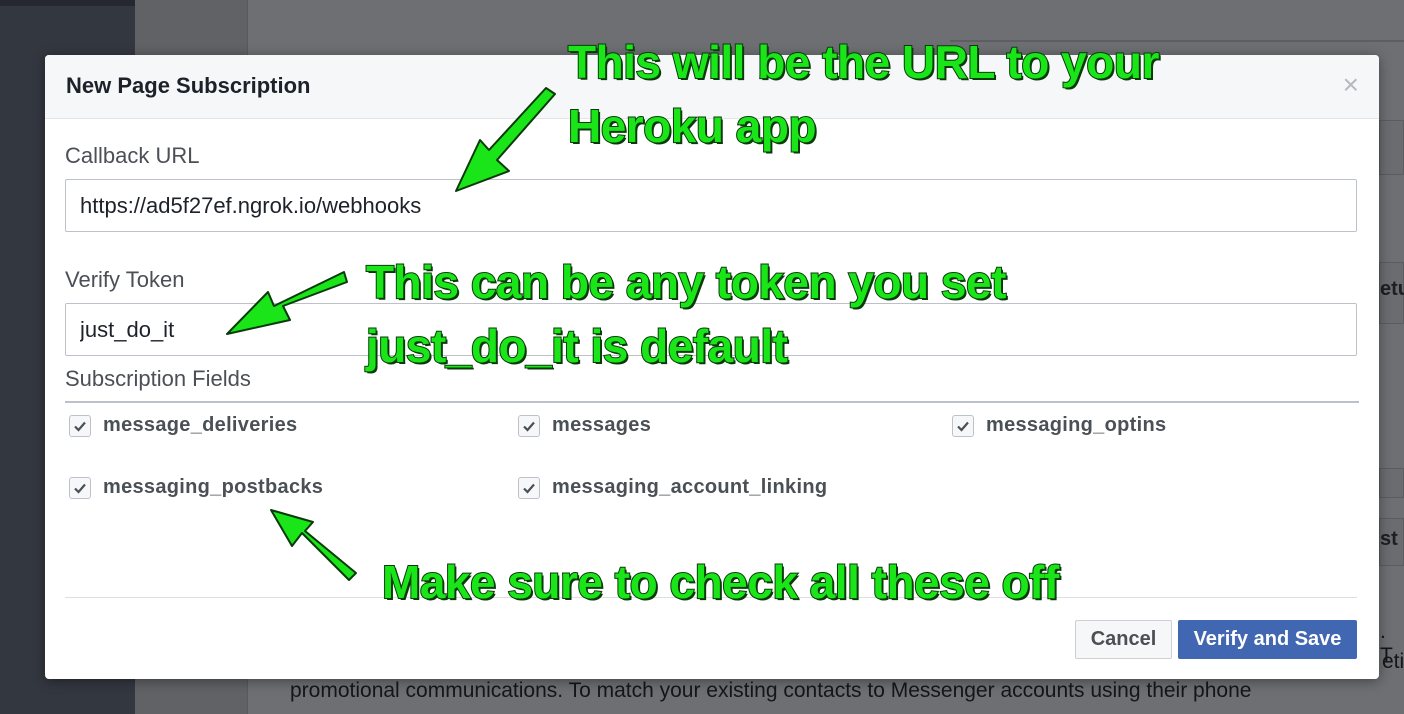  What do you see at coordinates (686, 282) in the screenshot?
I see `annotation-text: This can be any token you set` at bounding box center [686, 282].